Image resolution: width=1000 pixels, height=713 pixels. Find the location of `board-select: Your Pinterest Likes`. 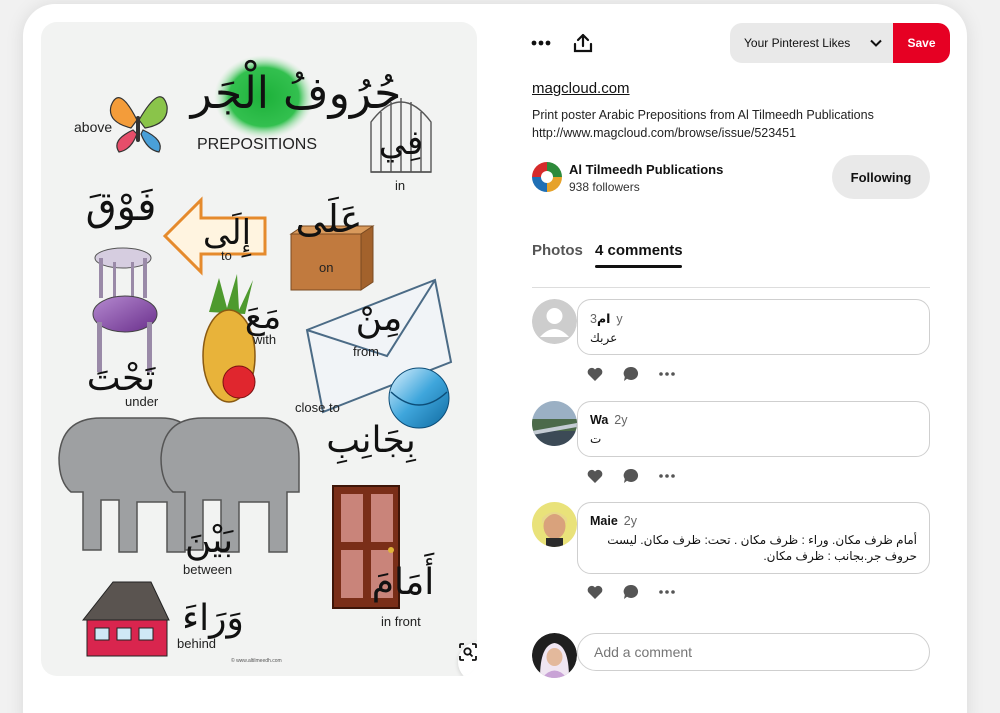

board-select: Your Pinterest Likes is located at coordinates (812, 43).